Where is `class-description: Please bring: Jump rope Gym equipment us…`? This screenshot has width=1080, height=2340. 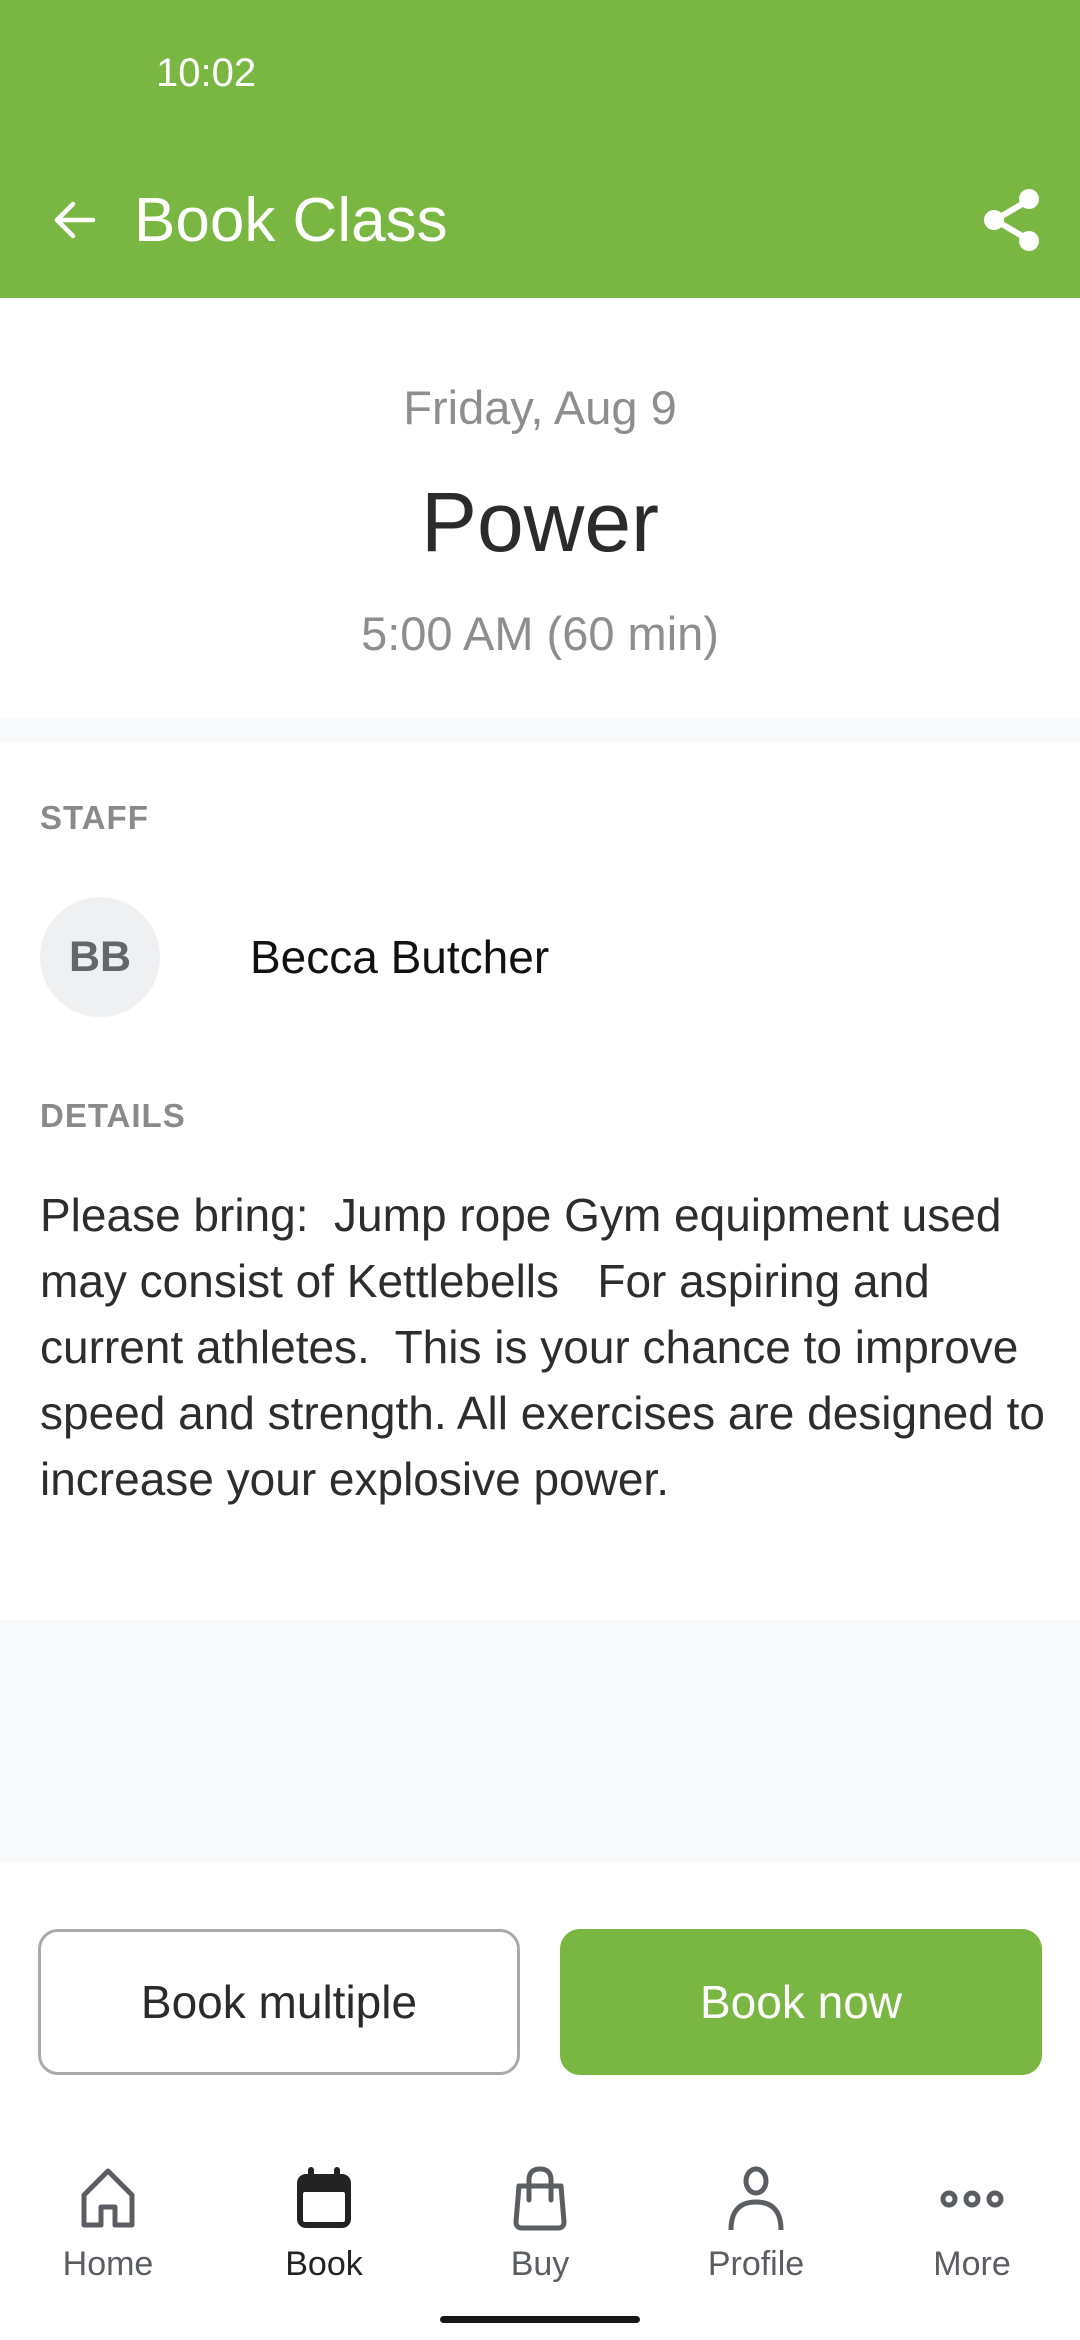
class-description: Please bring: Jump rope Gym equipment us… is located at coordinates (549, 1347).